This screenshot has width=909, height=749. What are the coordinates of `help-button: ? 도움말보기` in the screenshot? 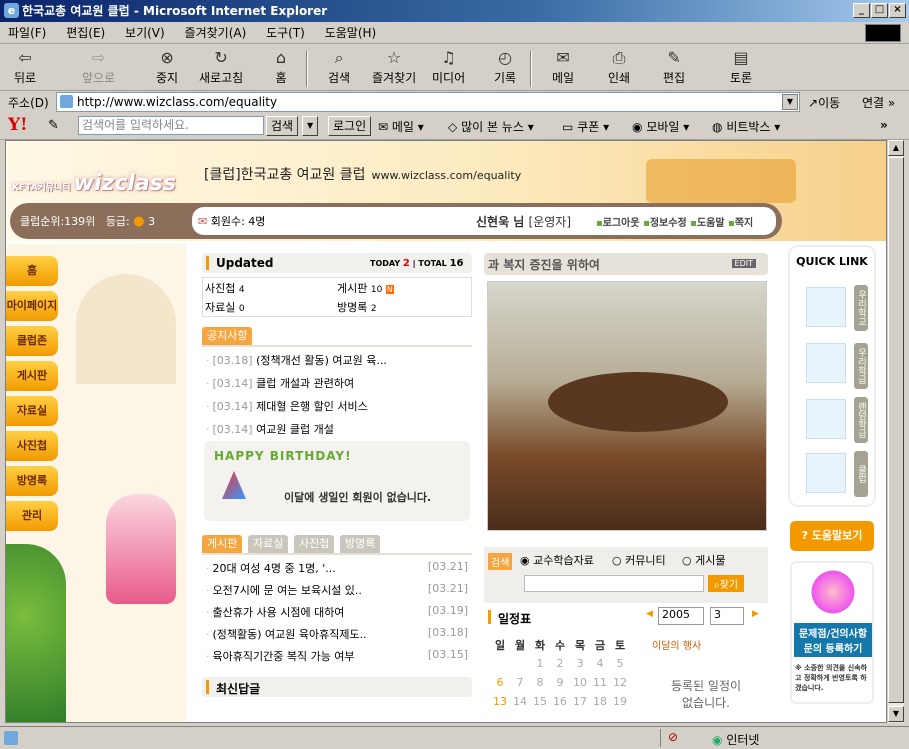 It's located at (832, 536).